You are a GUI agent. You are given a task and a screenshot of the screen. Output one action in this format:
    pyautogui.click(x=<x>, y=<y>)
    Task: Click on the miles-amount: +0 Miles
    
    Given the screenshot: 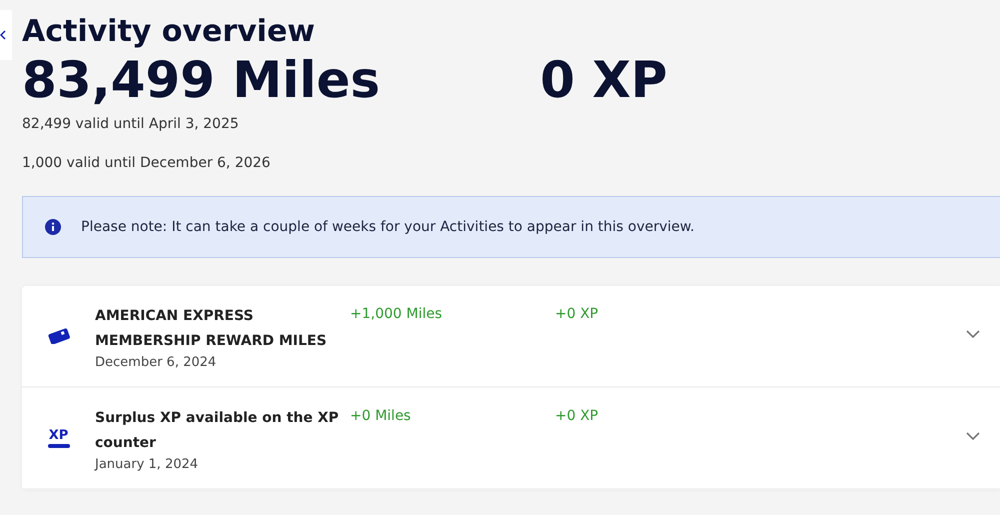 What is the action you would take?
    pyautogui.click(x=381, y=416)
    